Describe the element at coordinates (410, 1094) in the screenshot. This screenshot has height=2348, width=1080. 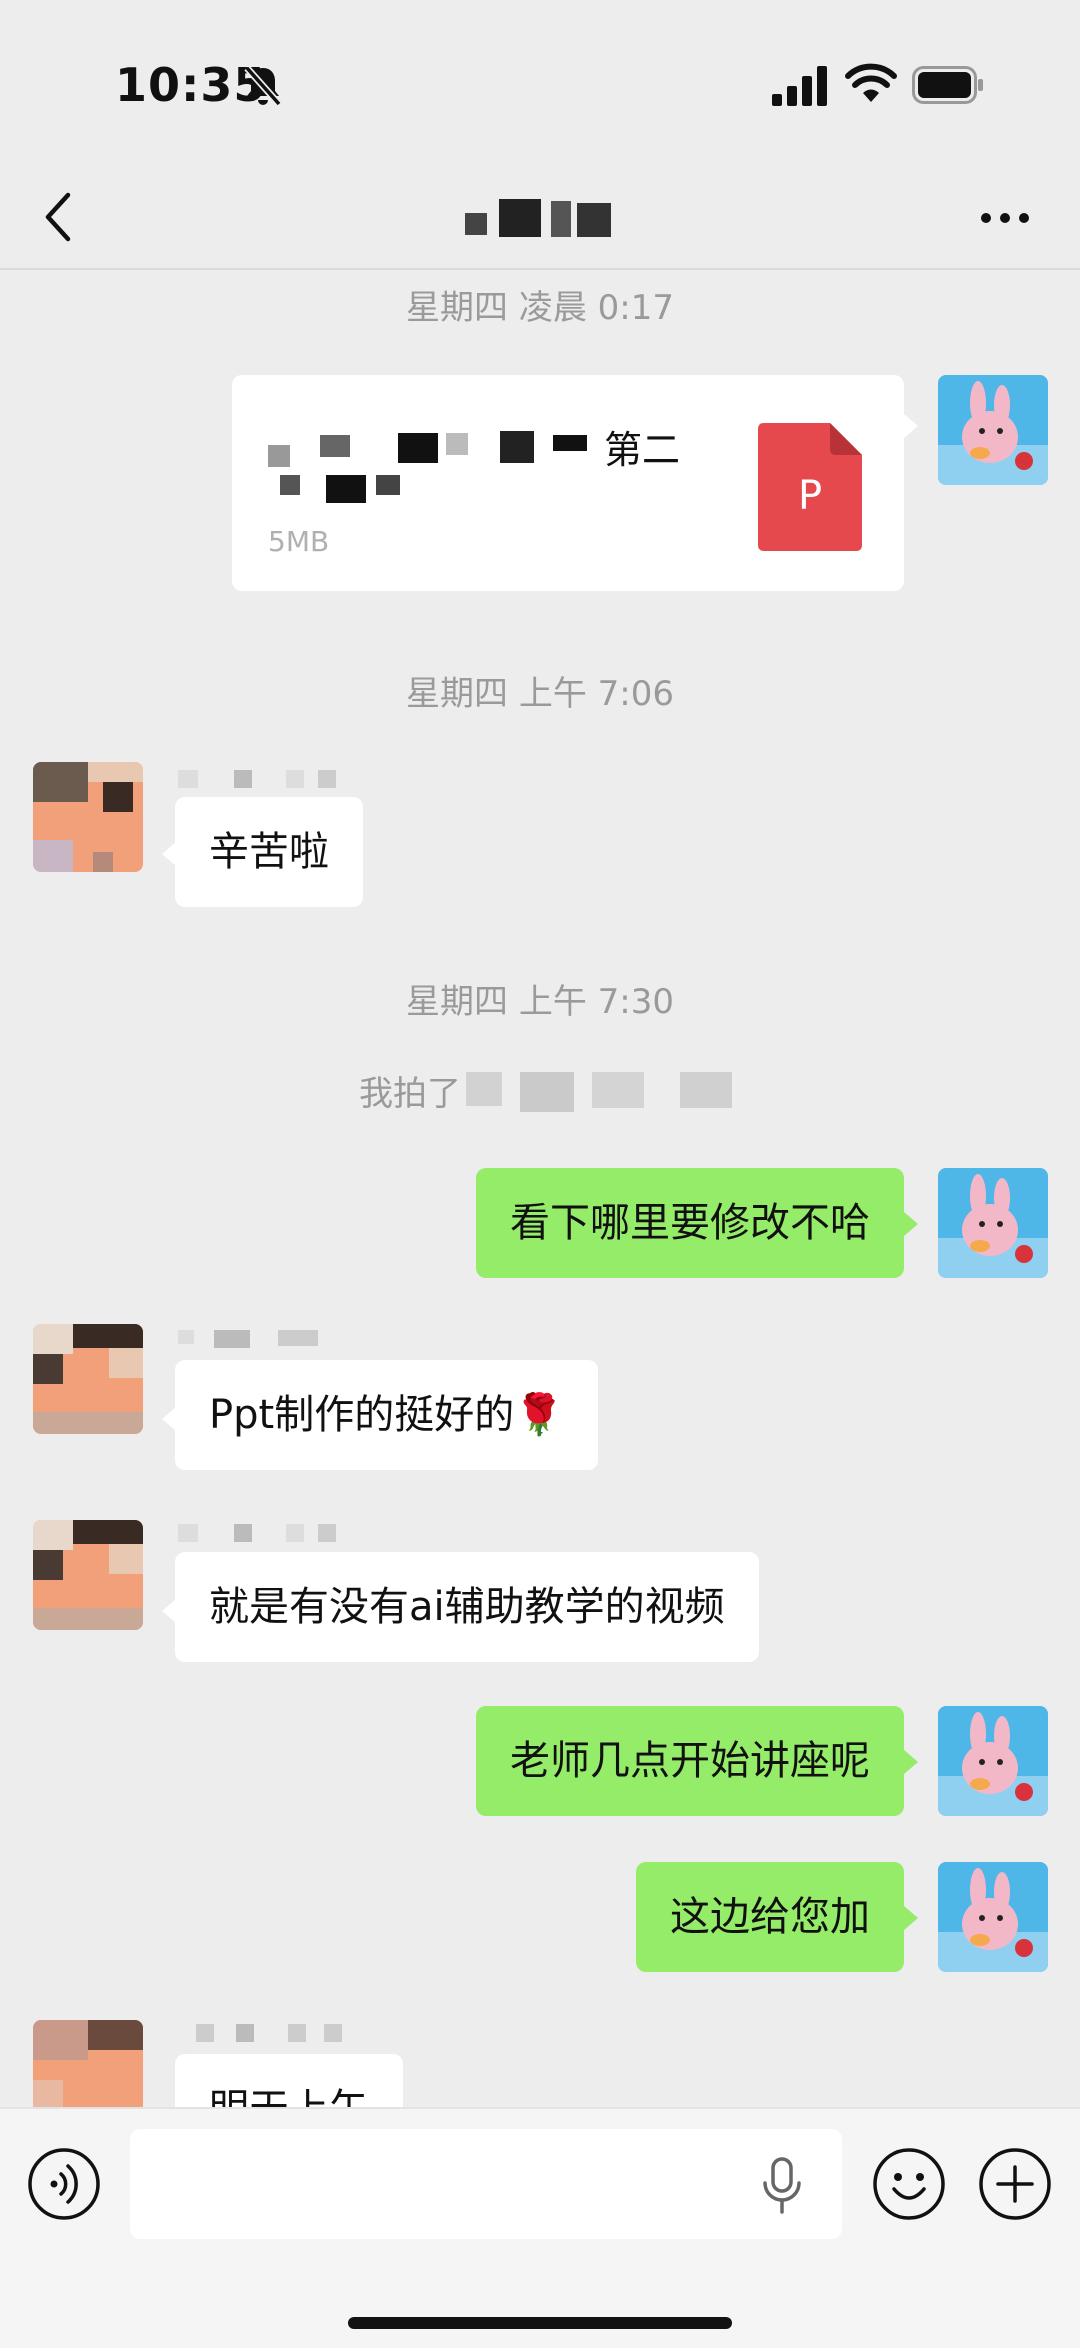
I see `system-note-text: 我拍了` at that location.